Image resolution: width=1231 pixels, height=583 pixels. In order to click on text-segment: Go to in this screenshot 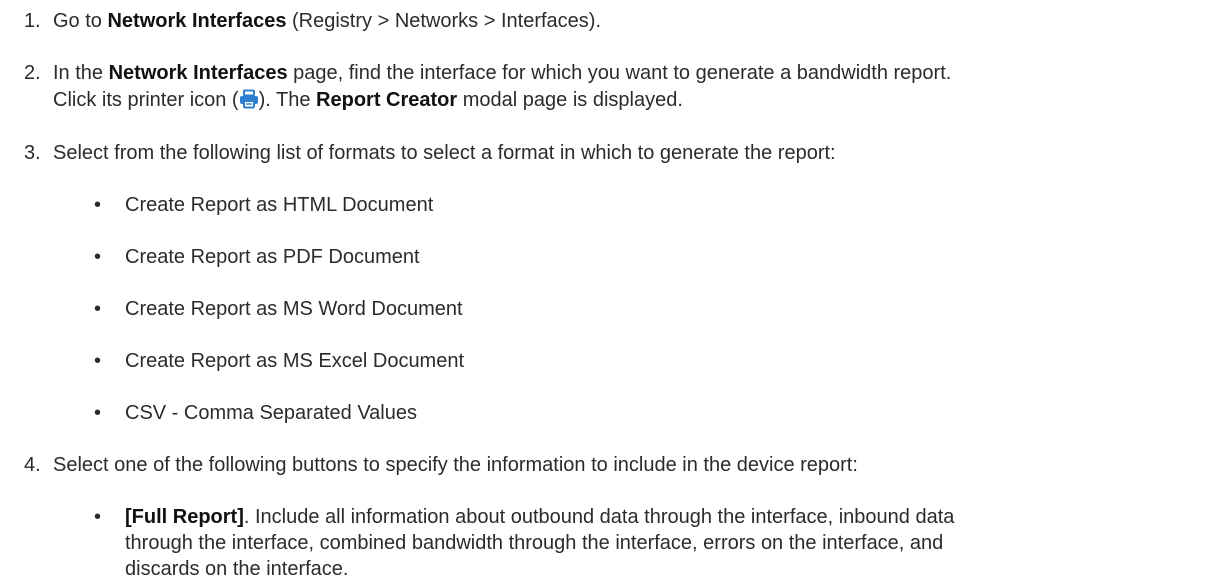, I will do `click(80, 21)`.